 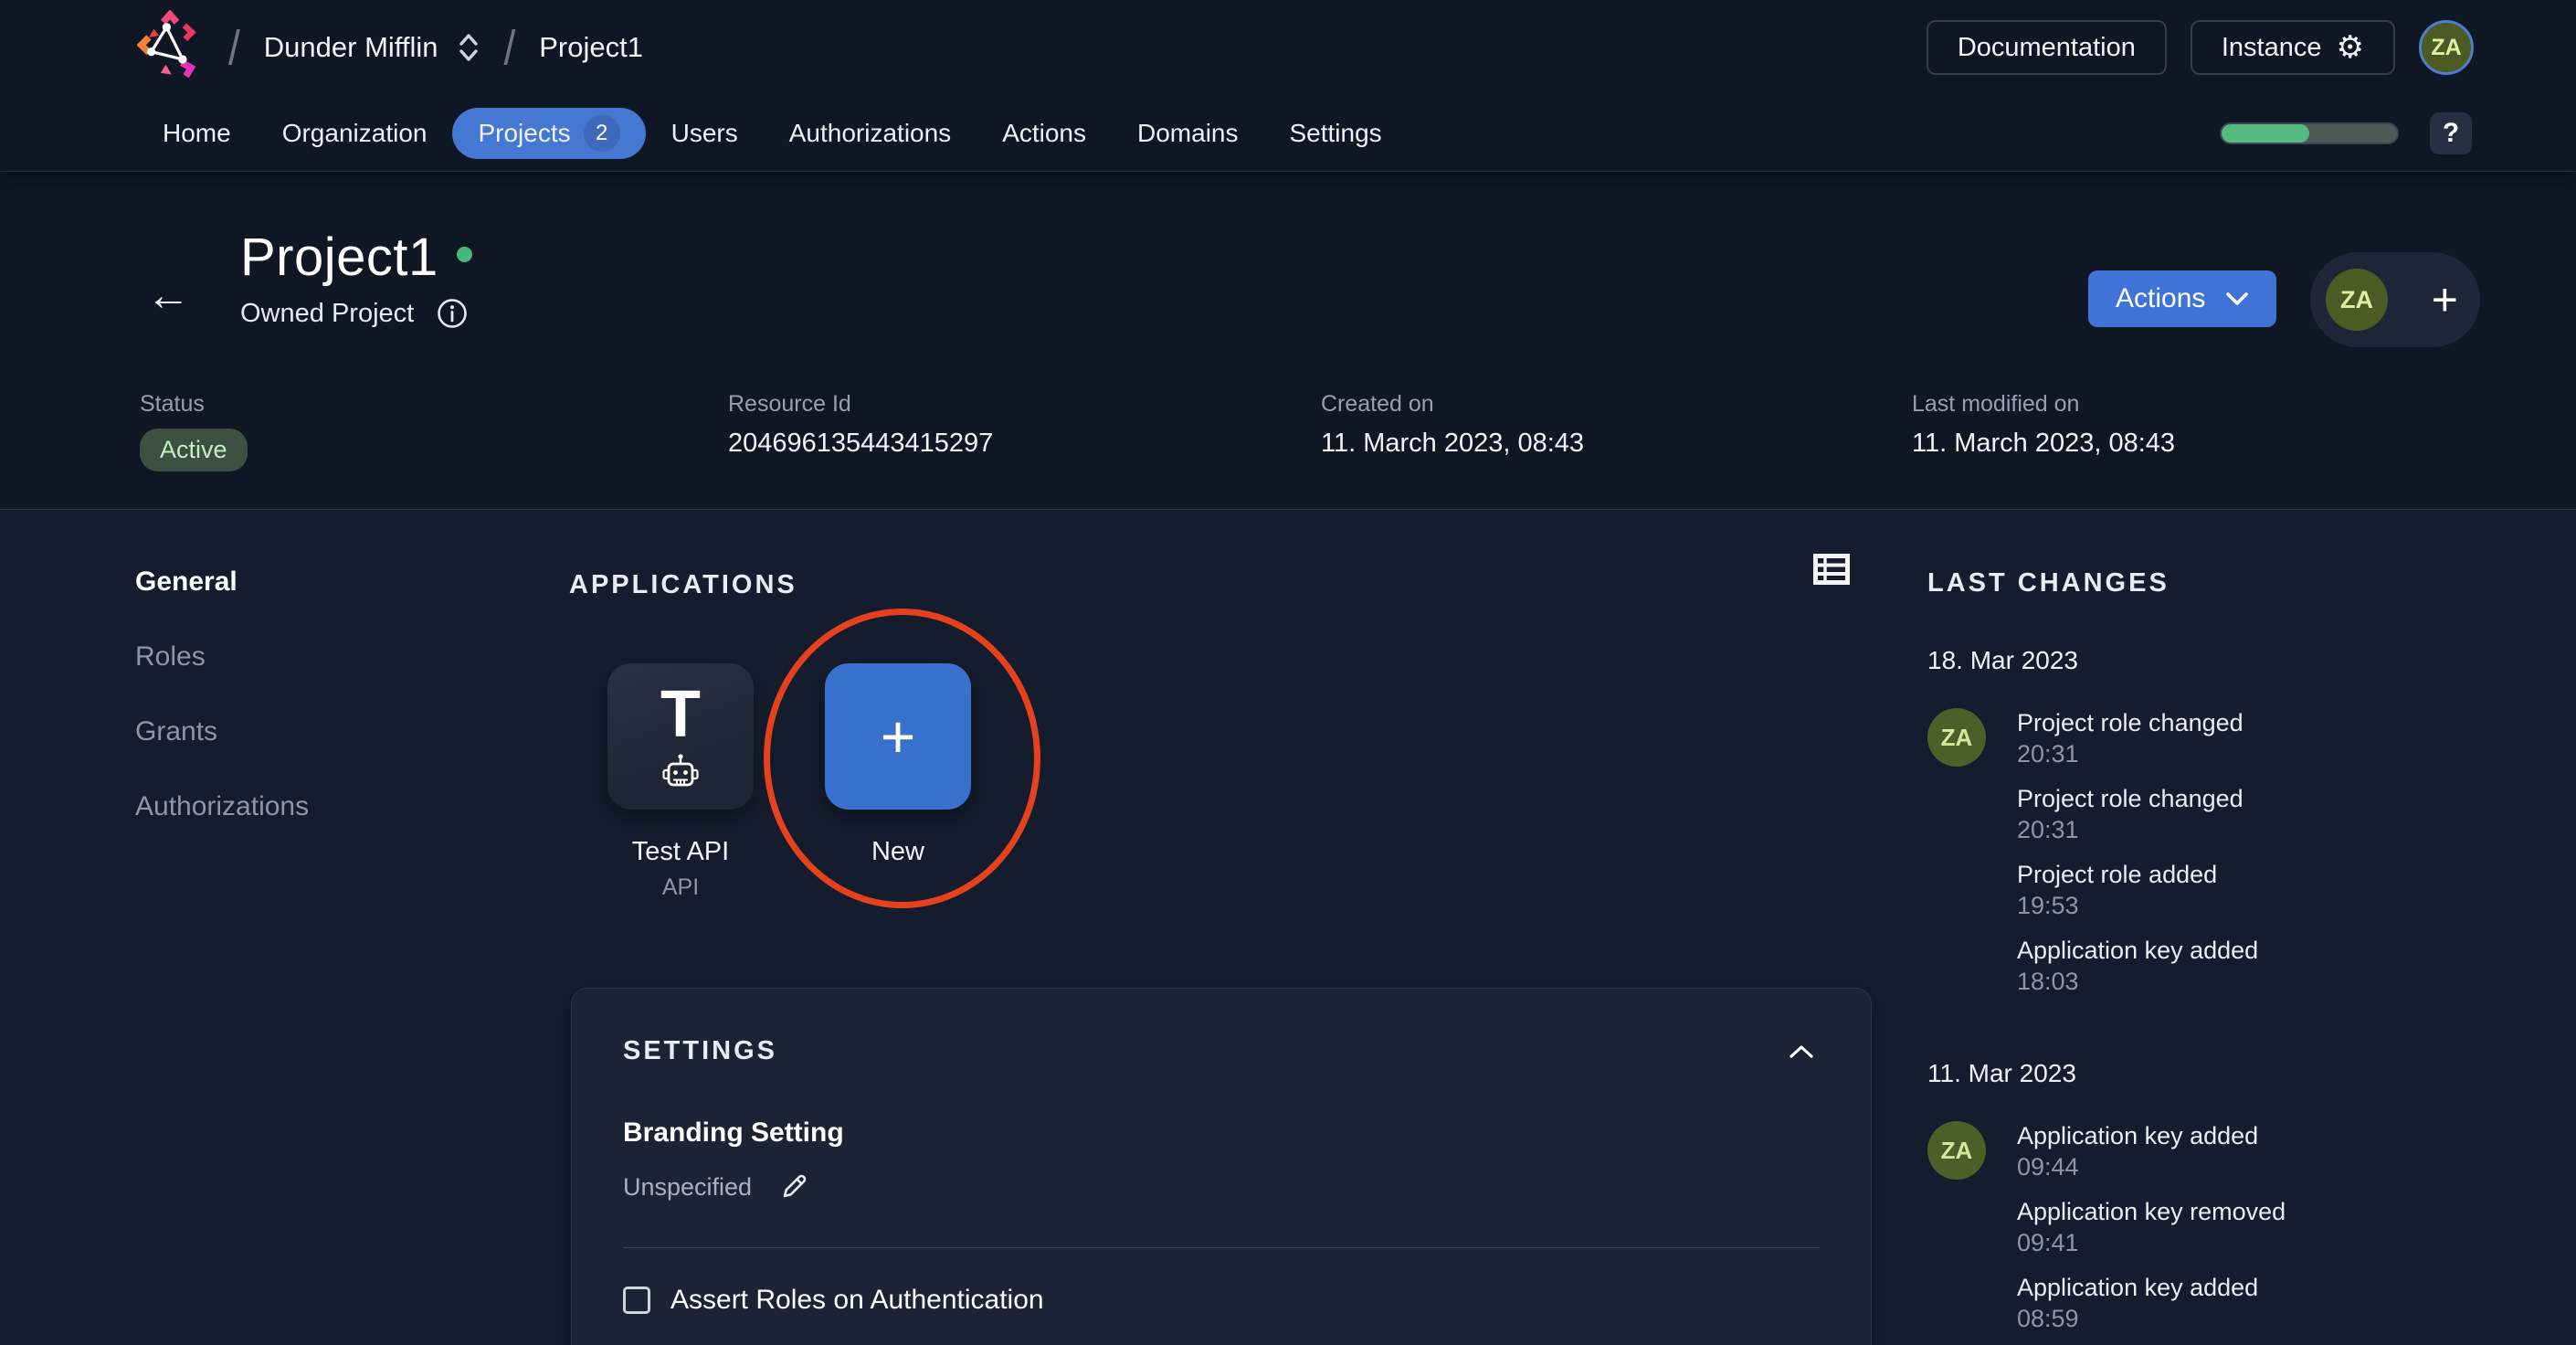 What do you see at coordinates (1996, 404) in the screenshot?
I see `last-modified-label: Last modified on` at bounding box center [1996, 404].